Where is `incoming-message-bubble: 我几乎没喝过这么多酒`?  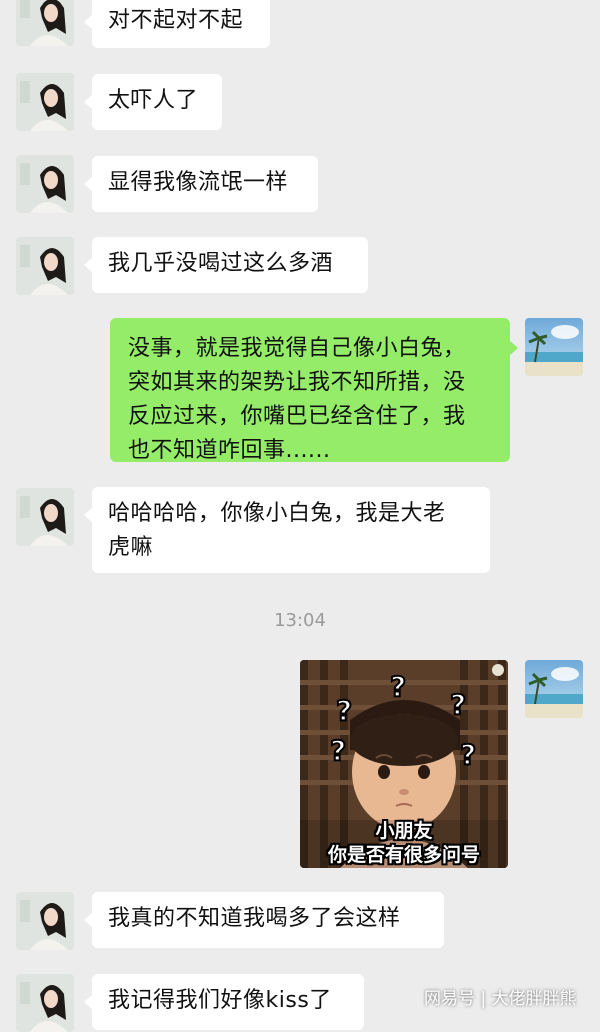
incoming-message-bubble: 我几乎没喝过这么多酒 is located at coordinates (226, 265).